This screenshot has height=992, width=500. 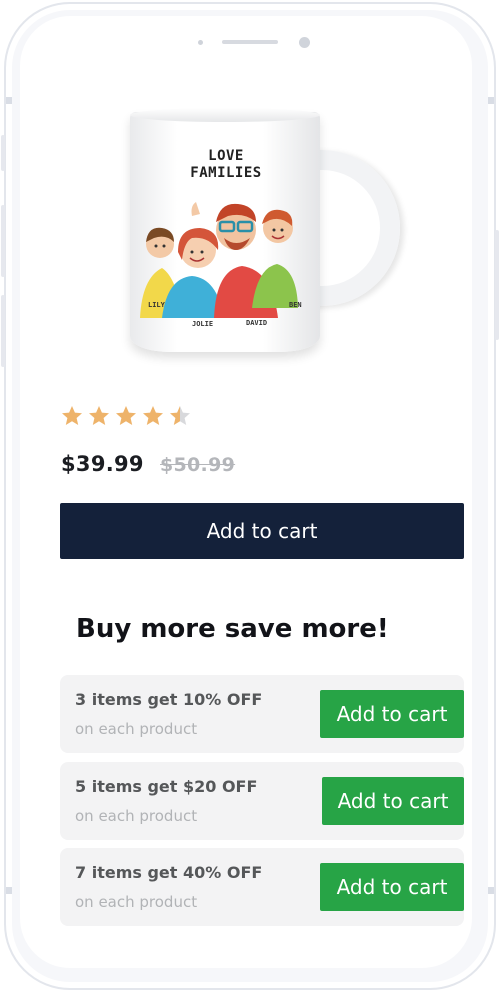 I want to click on add-to-cart-button: Add to cart, so click(x=262, y=531).